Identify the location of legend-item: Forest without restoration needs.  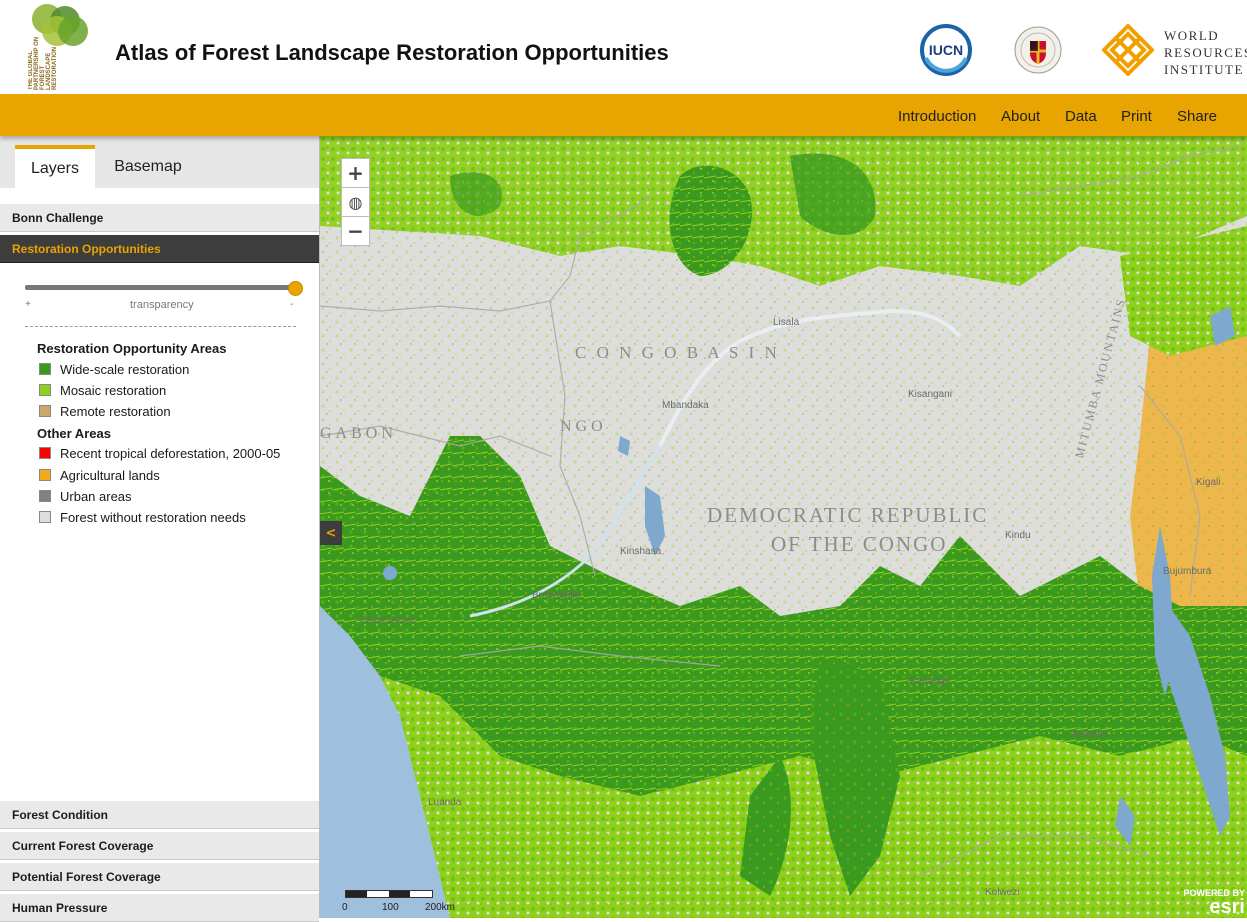
(142, 517).